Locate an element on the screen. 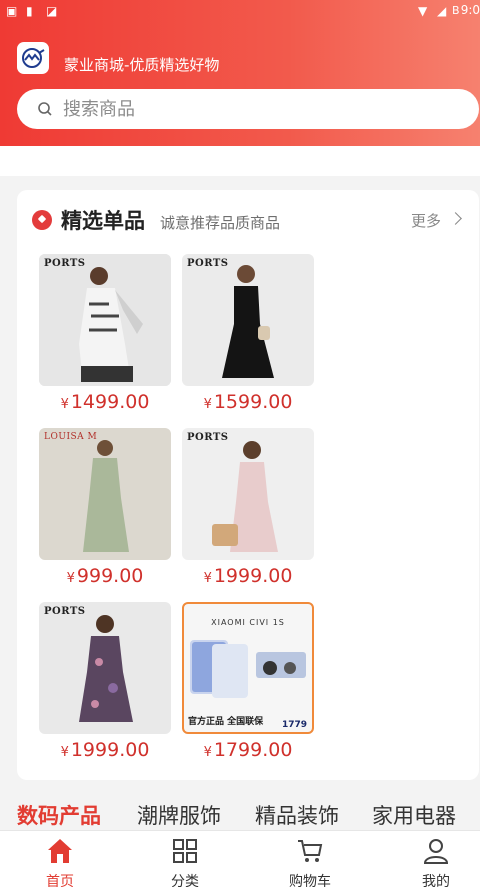  grid-icon is located at coordinates (185, 851).